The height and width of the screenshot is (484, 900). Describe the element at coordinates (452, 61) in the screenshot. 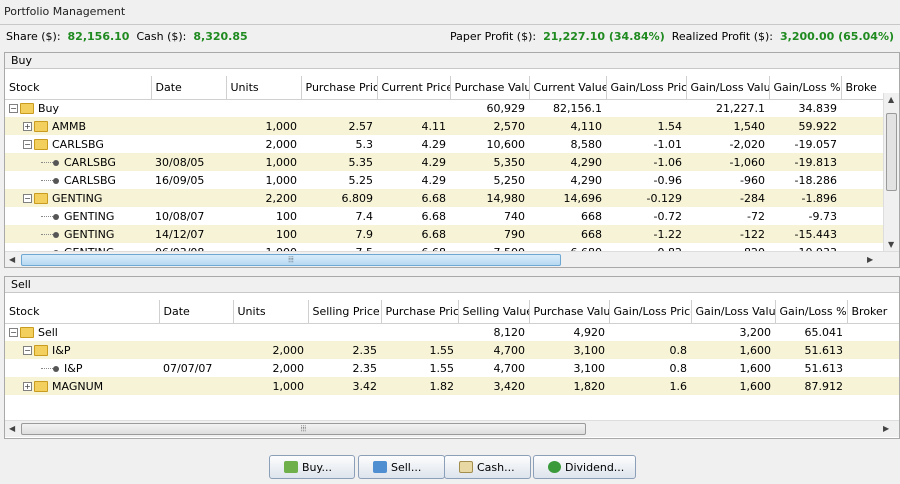

I see `buy-panel-title: Buy` at that location.